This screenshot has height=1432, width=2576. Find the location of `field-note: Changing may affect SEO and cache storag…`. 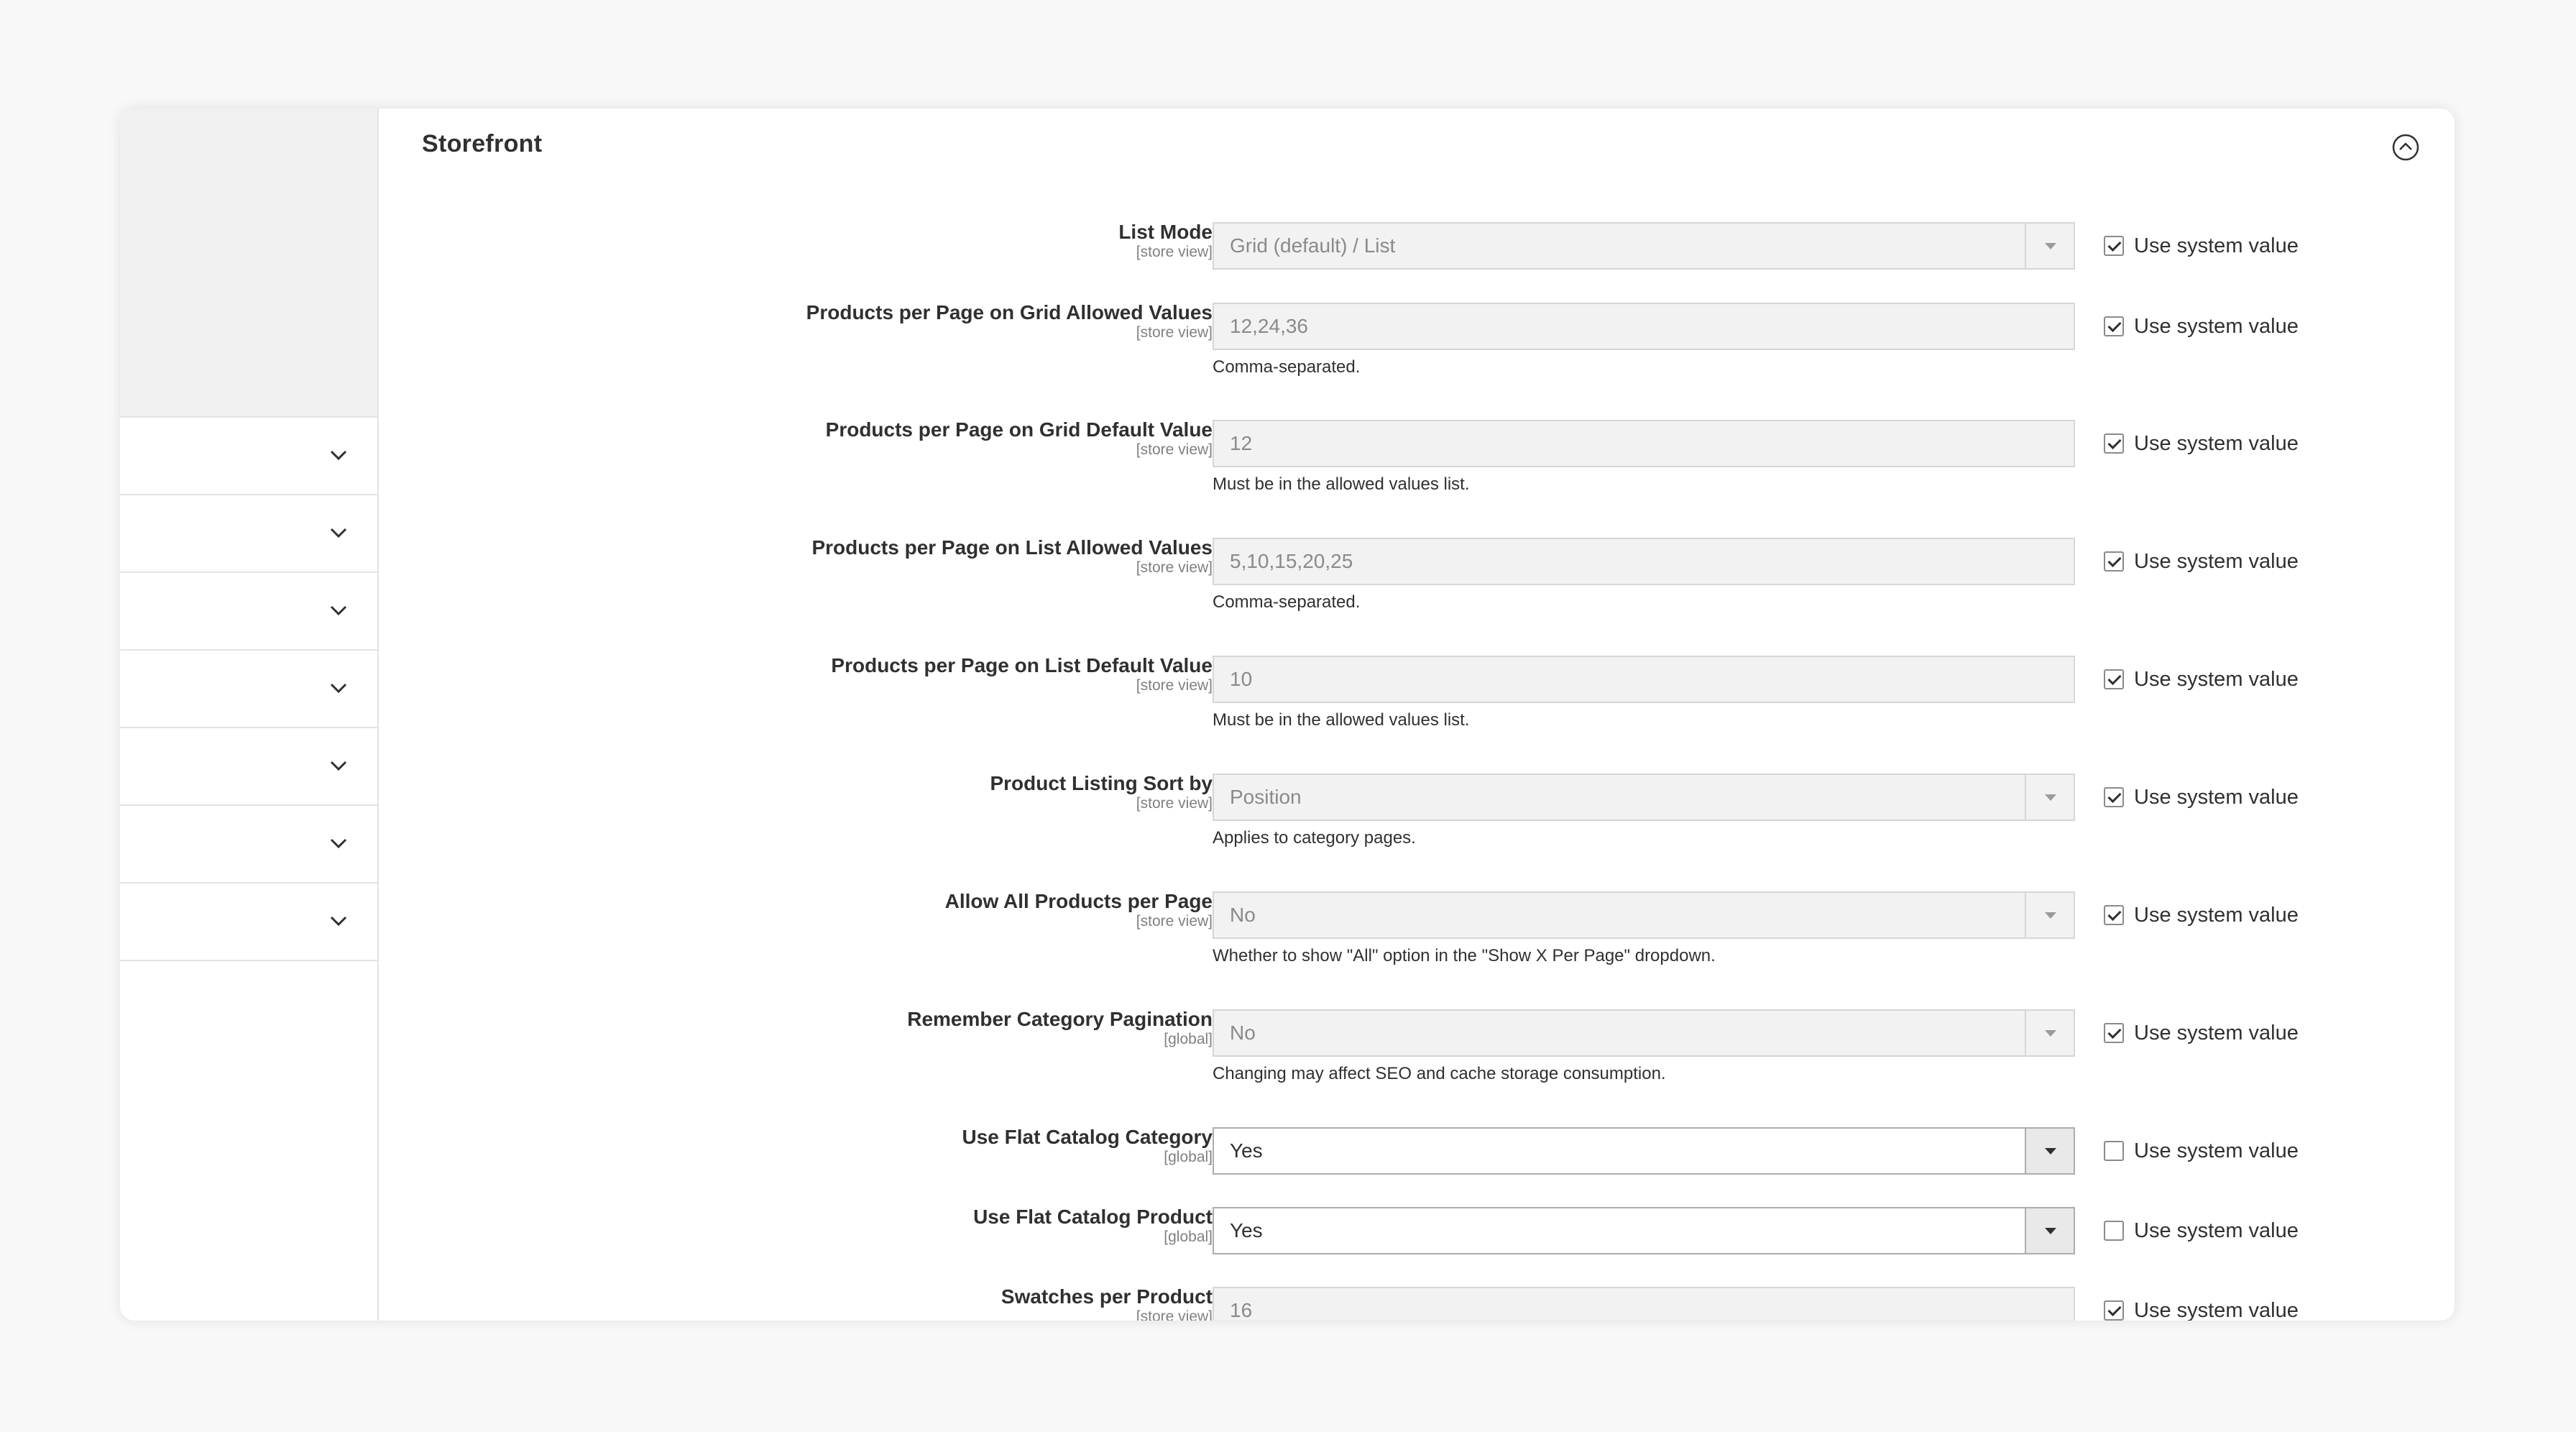

field-note: Changing may affect SEO and cache storag… is located at coordinates (1439, 1073).